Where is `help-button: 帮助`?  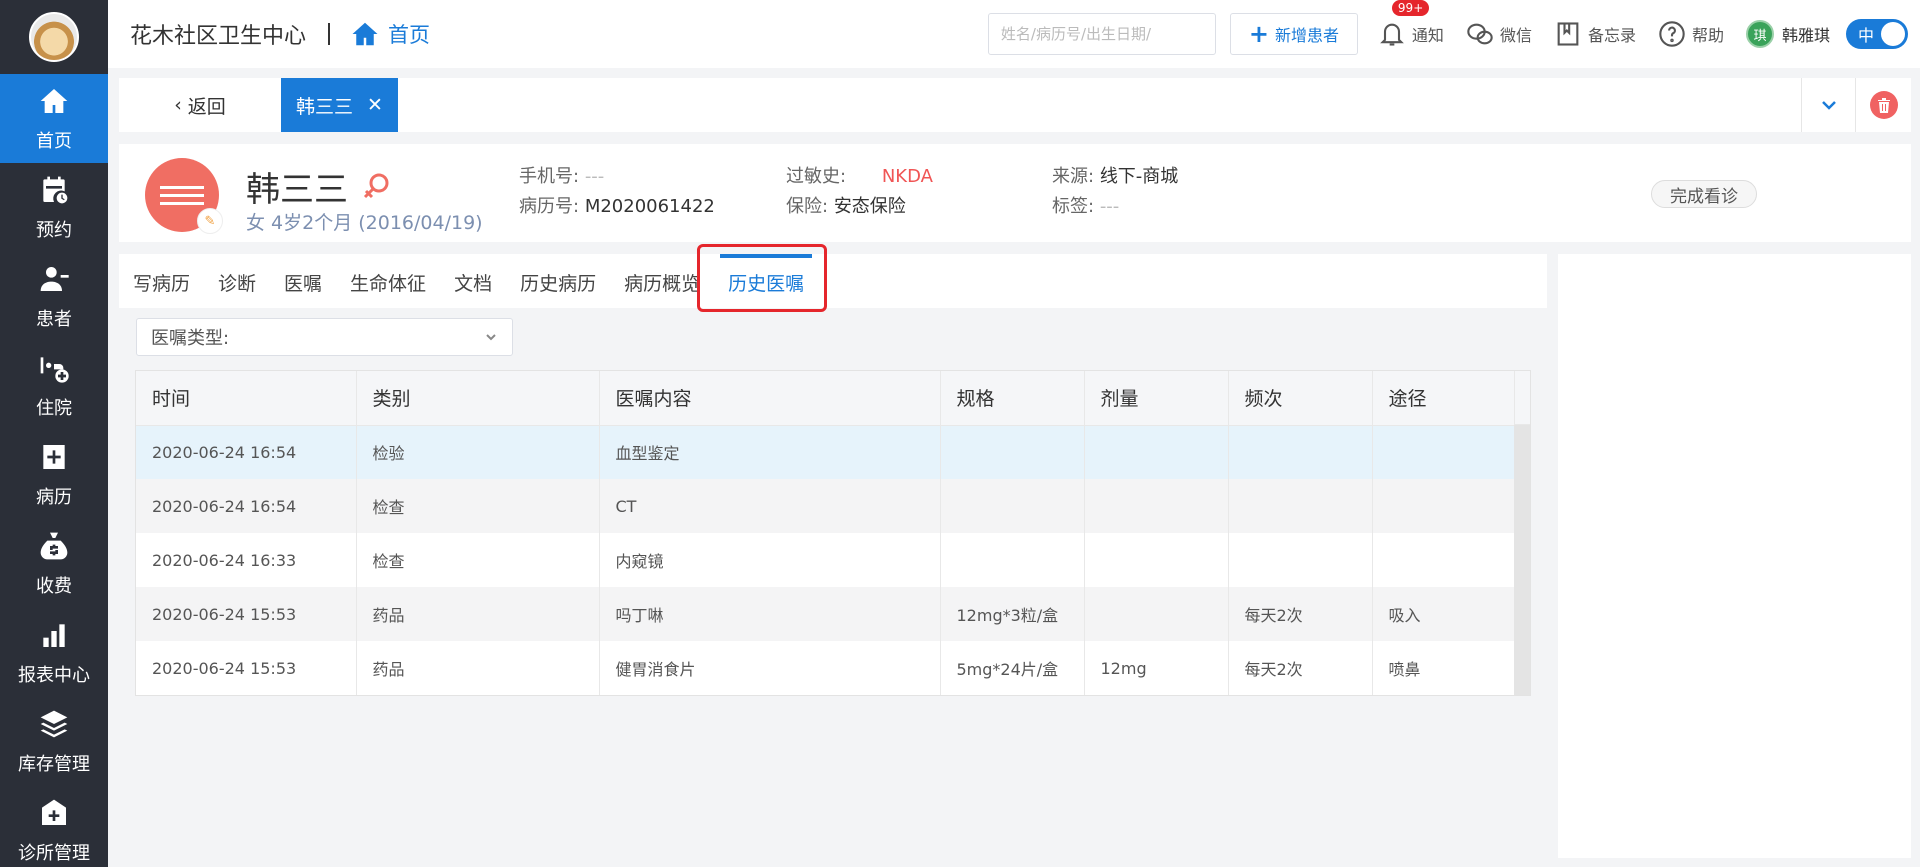 help-button: 帮助 is located at coordinates (1691, 34).